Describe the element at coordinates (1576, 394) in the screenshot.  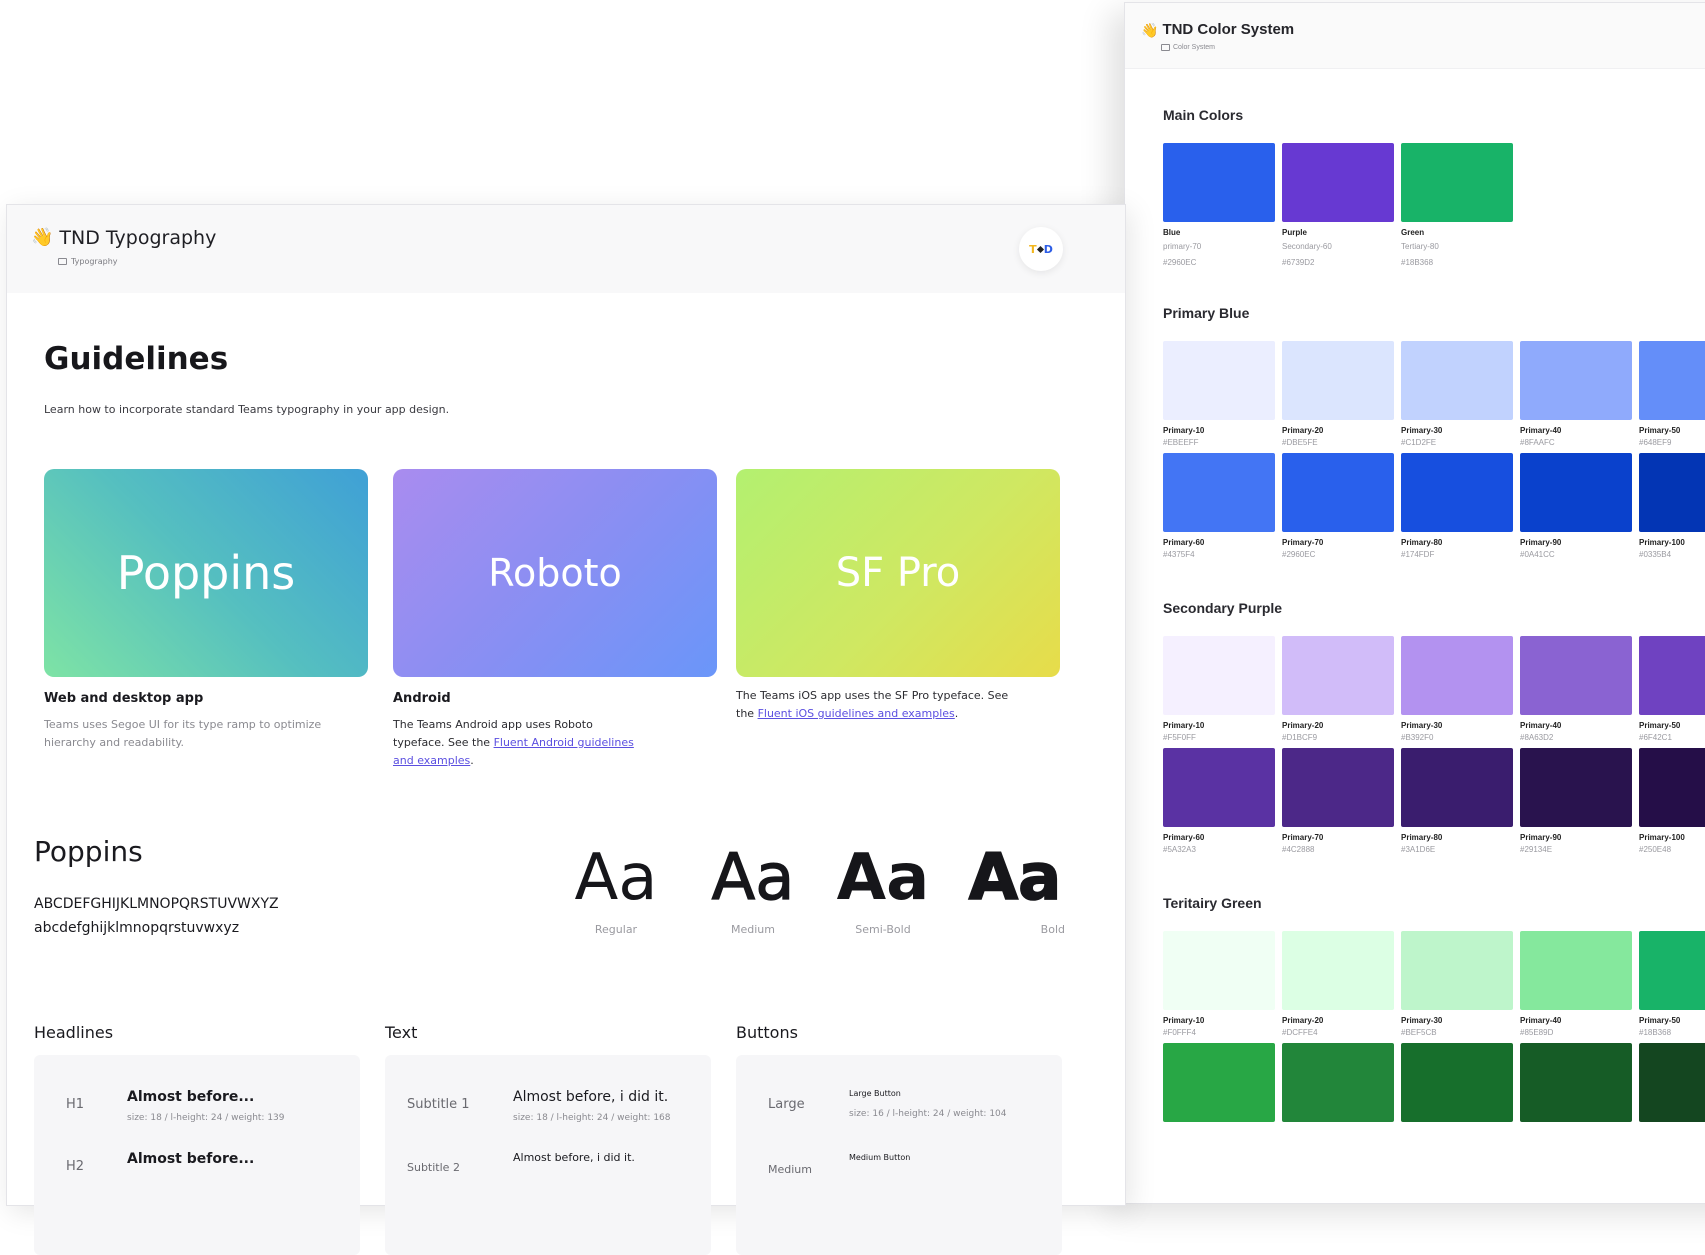
I see `color-swatch: Primary-40 #8FAAFC` at that location.